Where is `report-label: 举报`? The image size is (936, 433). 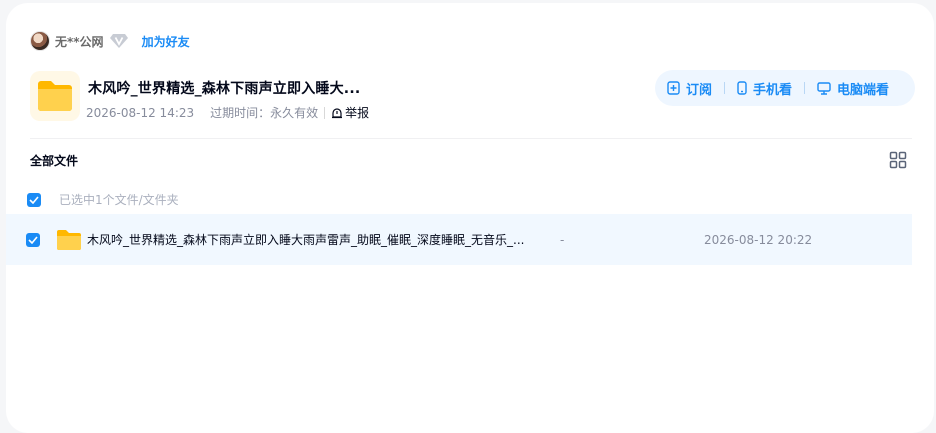
report-label: 举报 is located at coordinates (357, 113).